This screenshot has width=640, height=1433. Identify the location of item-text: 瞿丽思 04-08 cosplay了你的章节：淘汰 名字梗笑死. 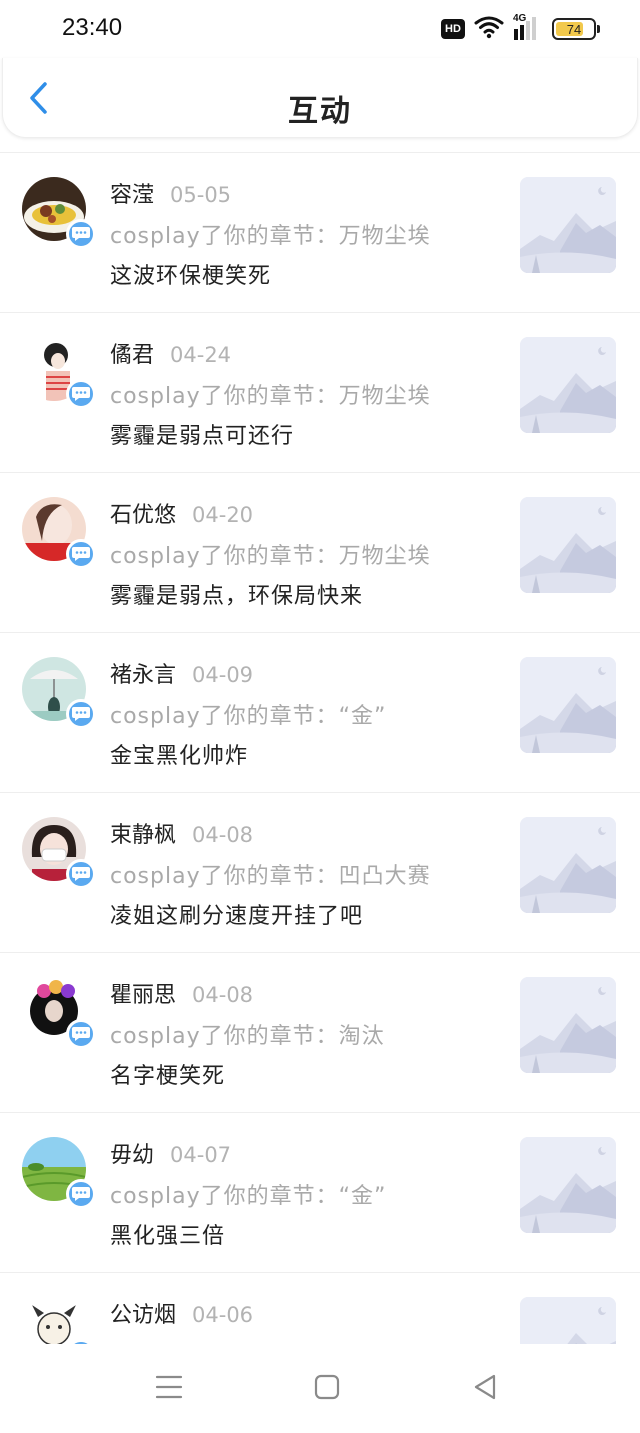
(305, 1037).